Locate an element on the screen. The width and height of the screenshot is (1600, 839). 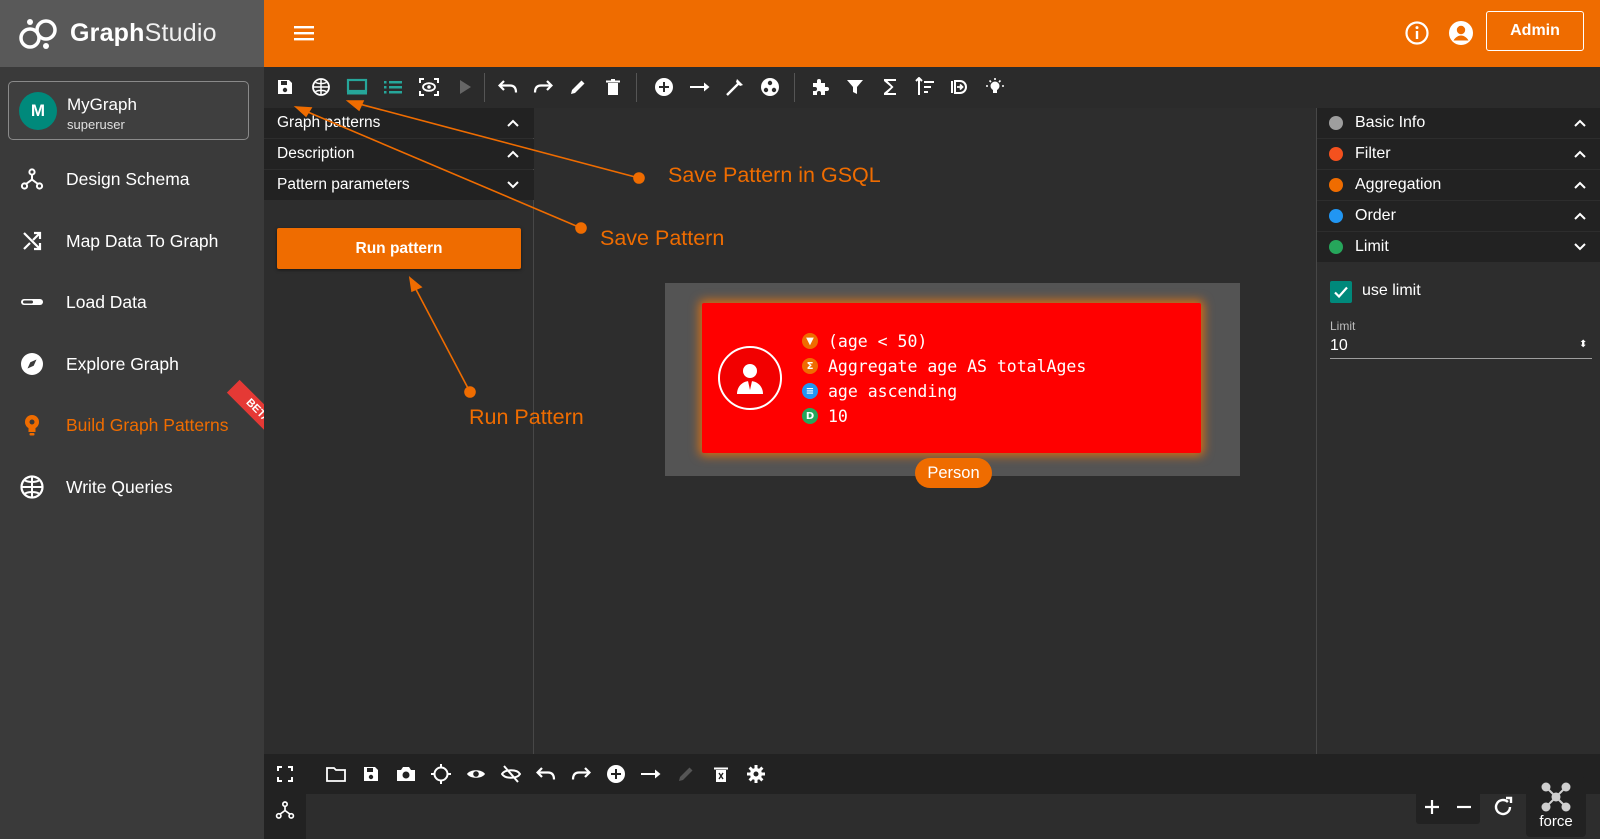
section-basic-info: Basic Info is located at coordinates (1458, 123).